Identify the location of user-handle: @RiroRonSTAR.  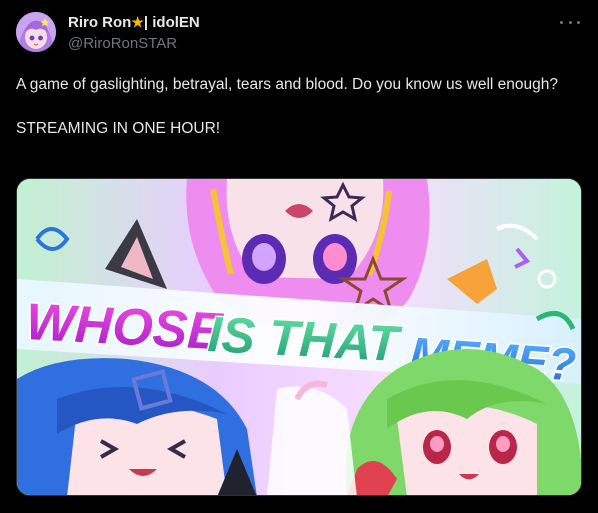
(134, 44).